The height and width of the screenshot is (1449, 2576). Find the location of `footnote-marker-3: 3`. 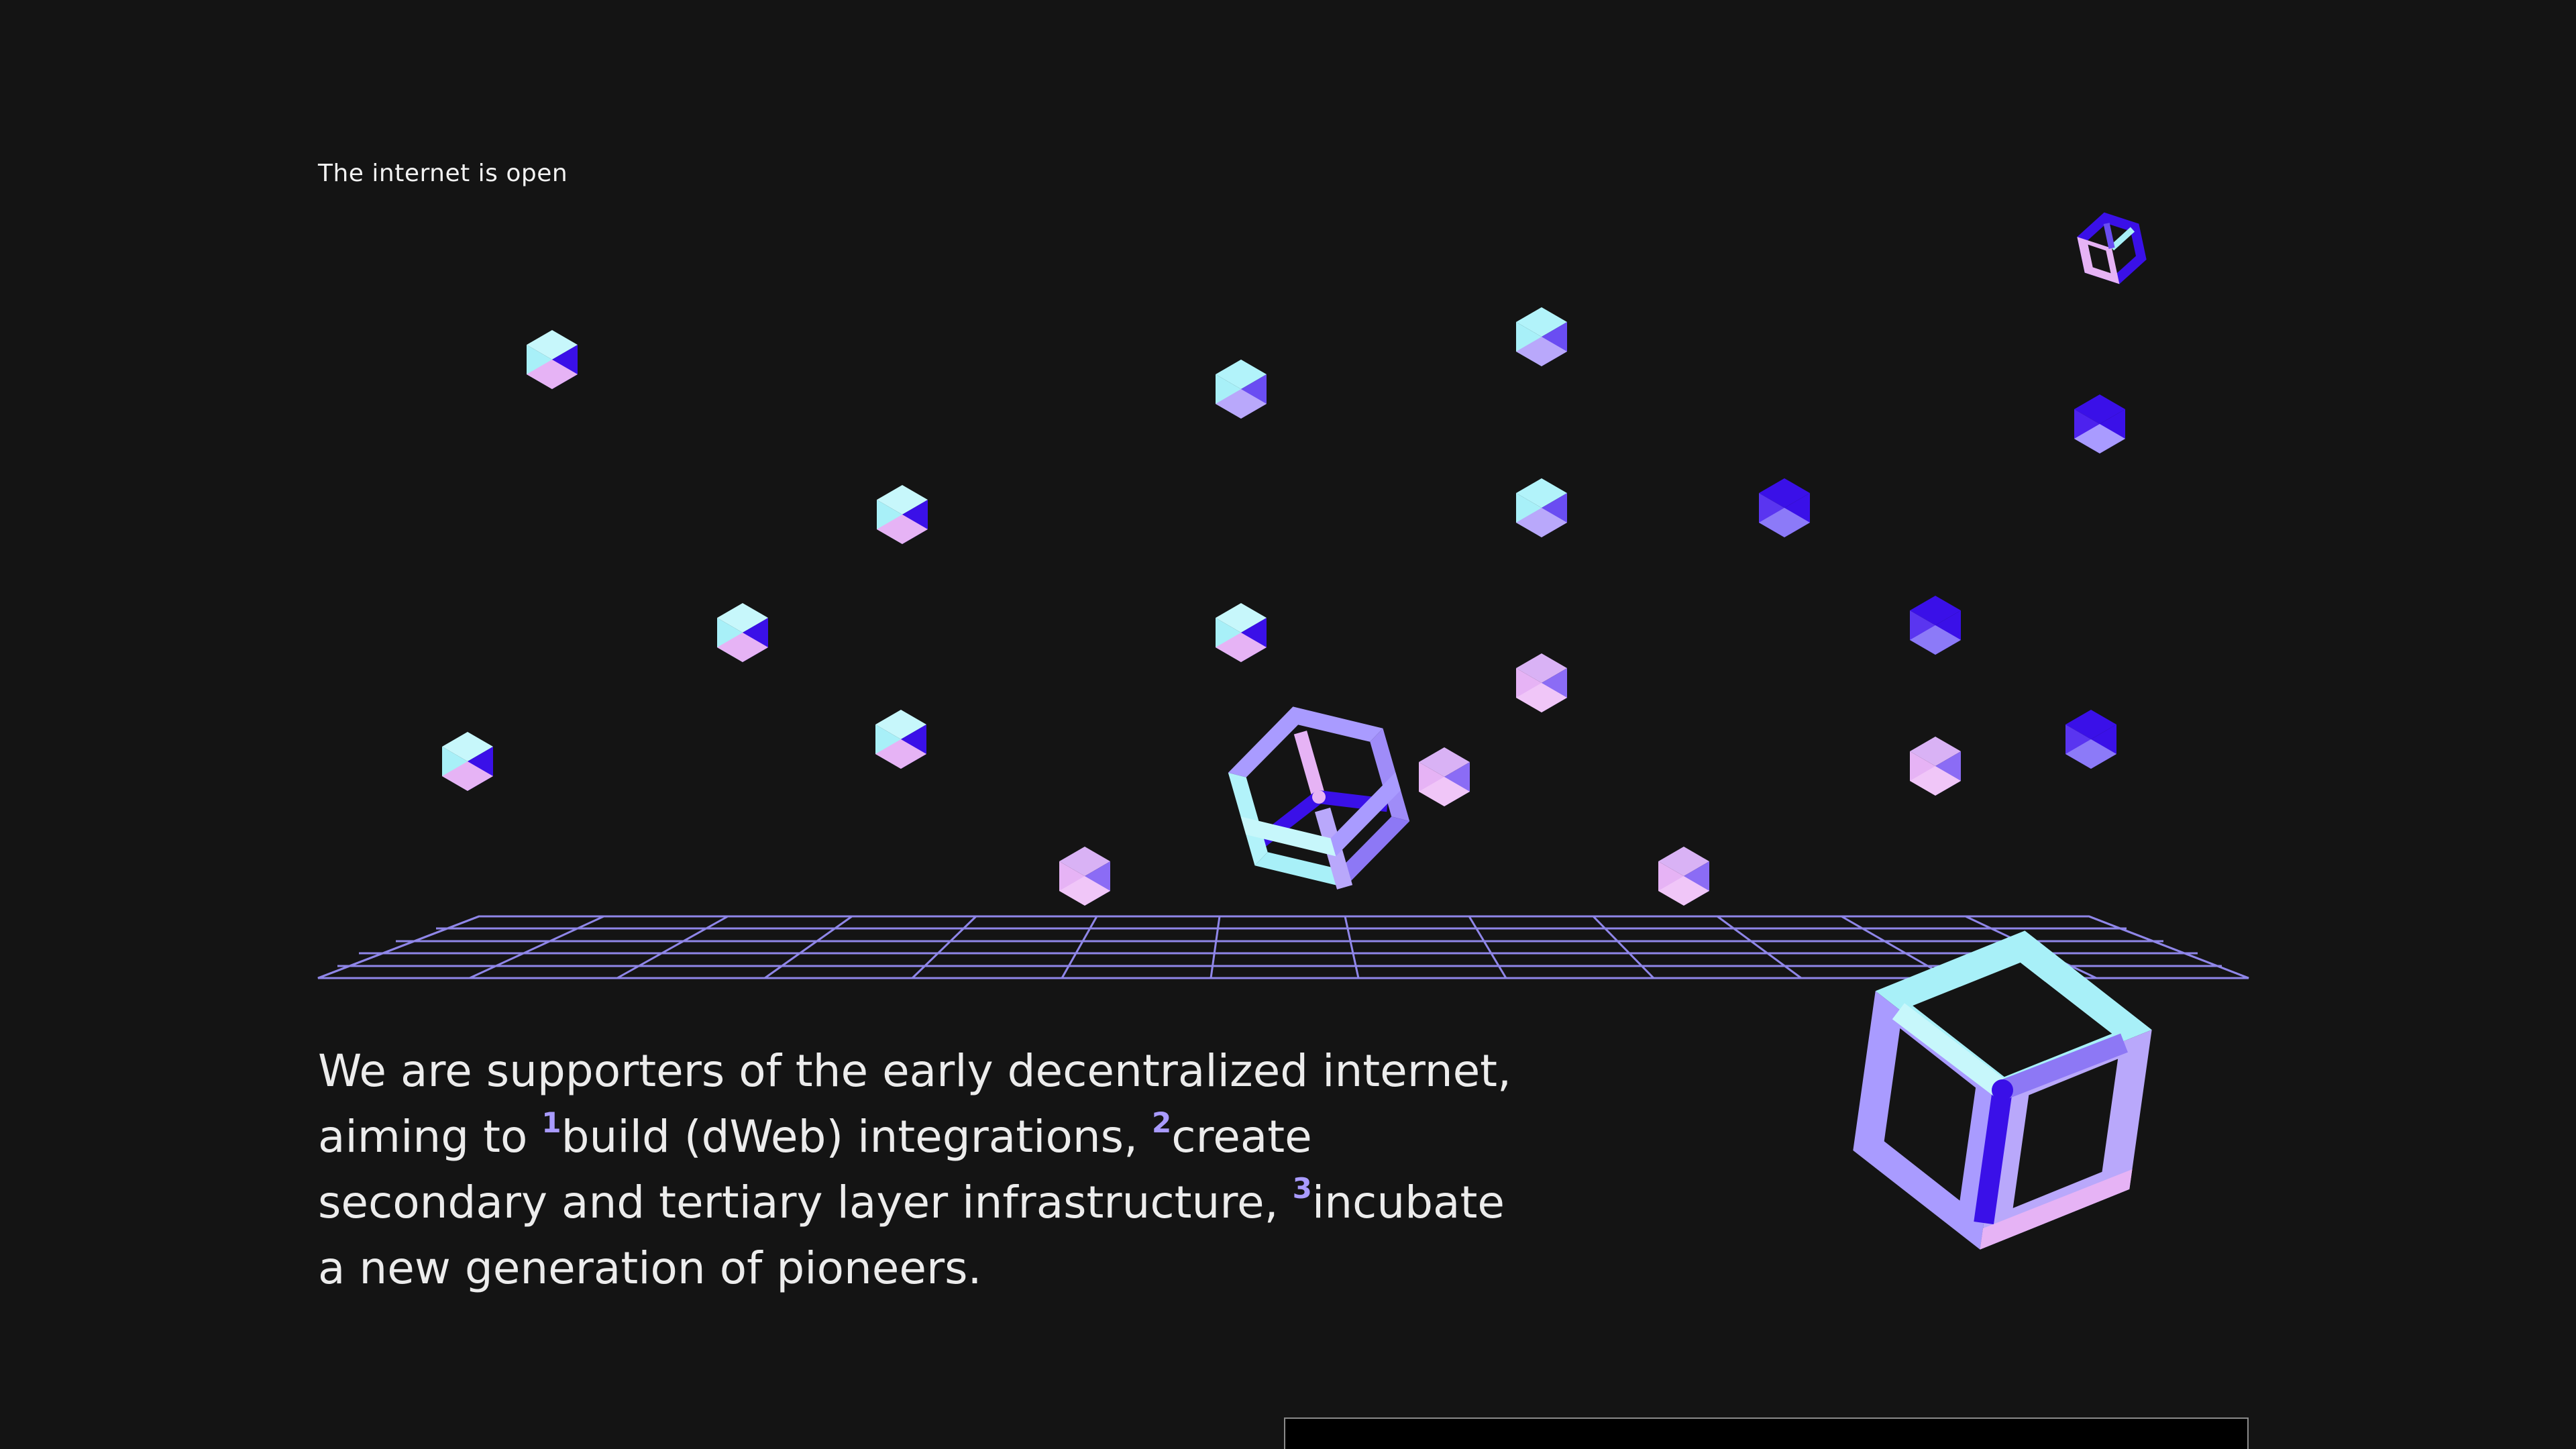

footnote-marker-3: 3 is located at coordinates (1302, 1188).